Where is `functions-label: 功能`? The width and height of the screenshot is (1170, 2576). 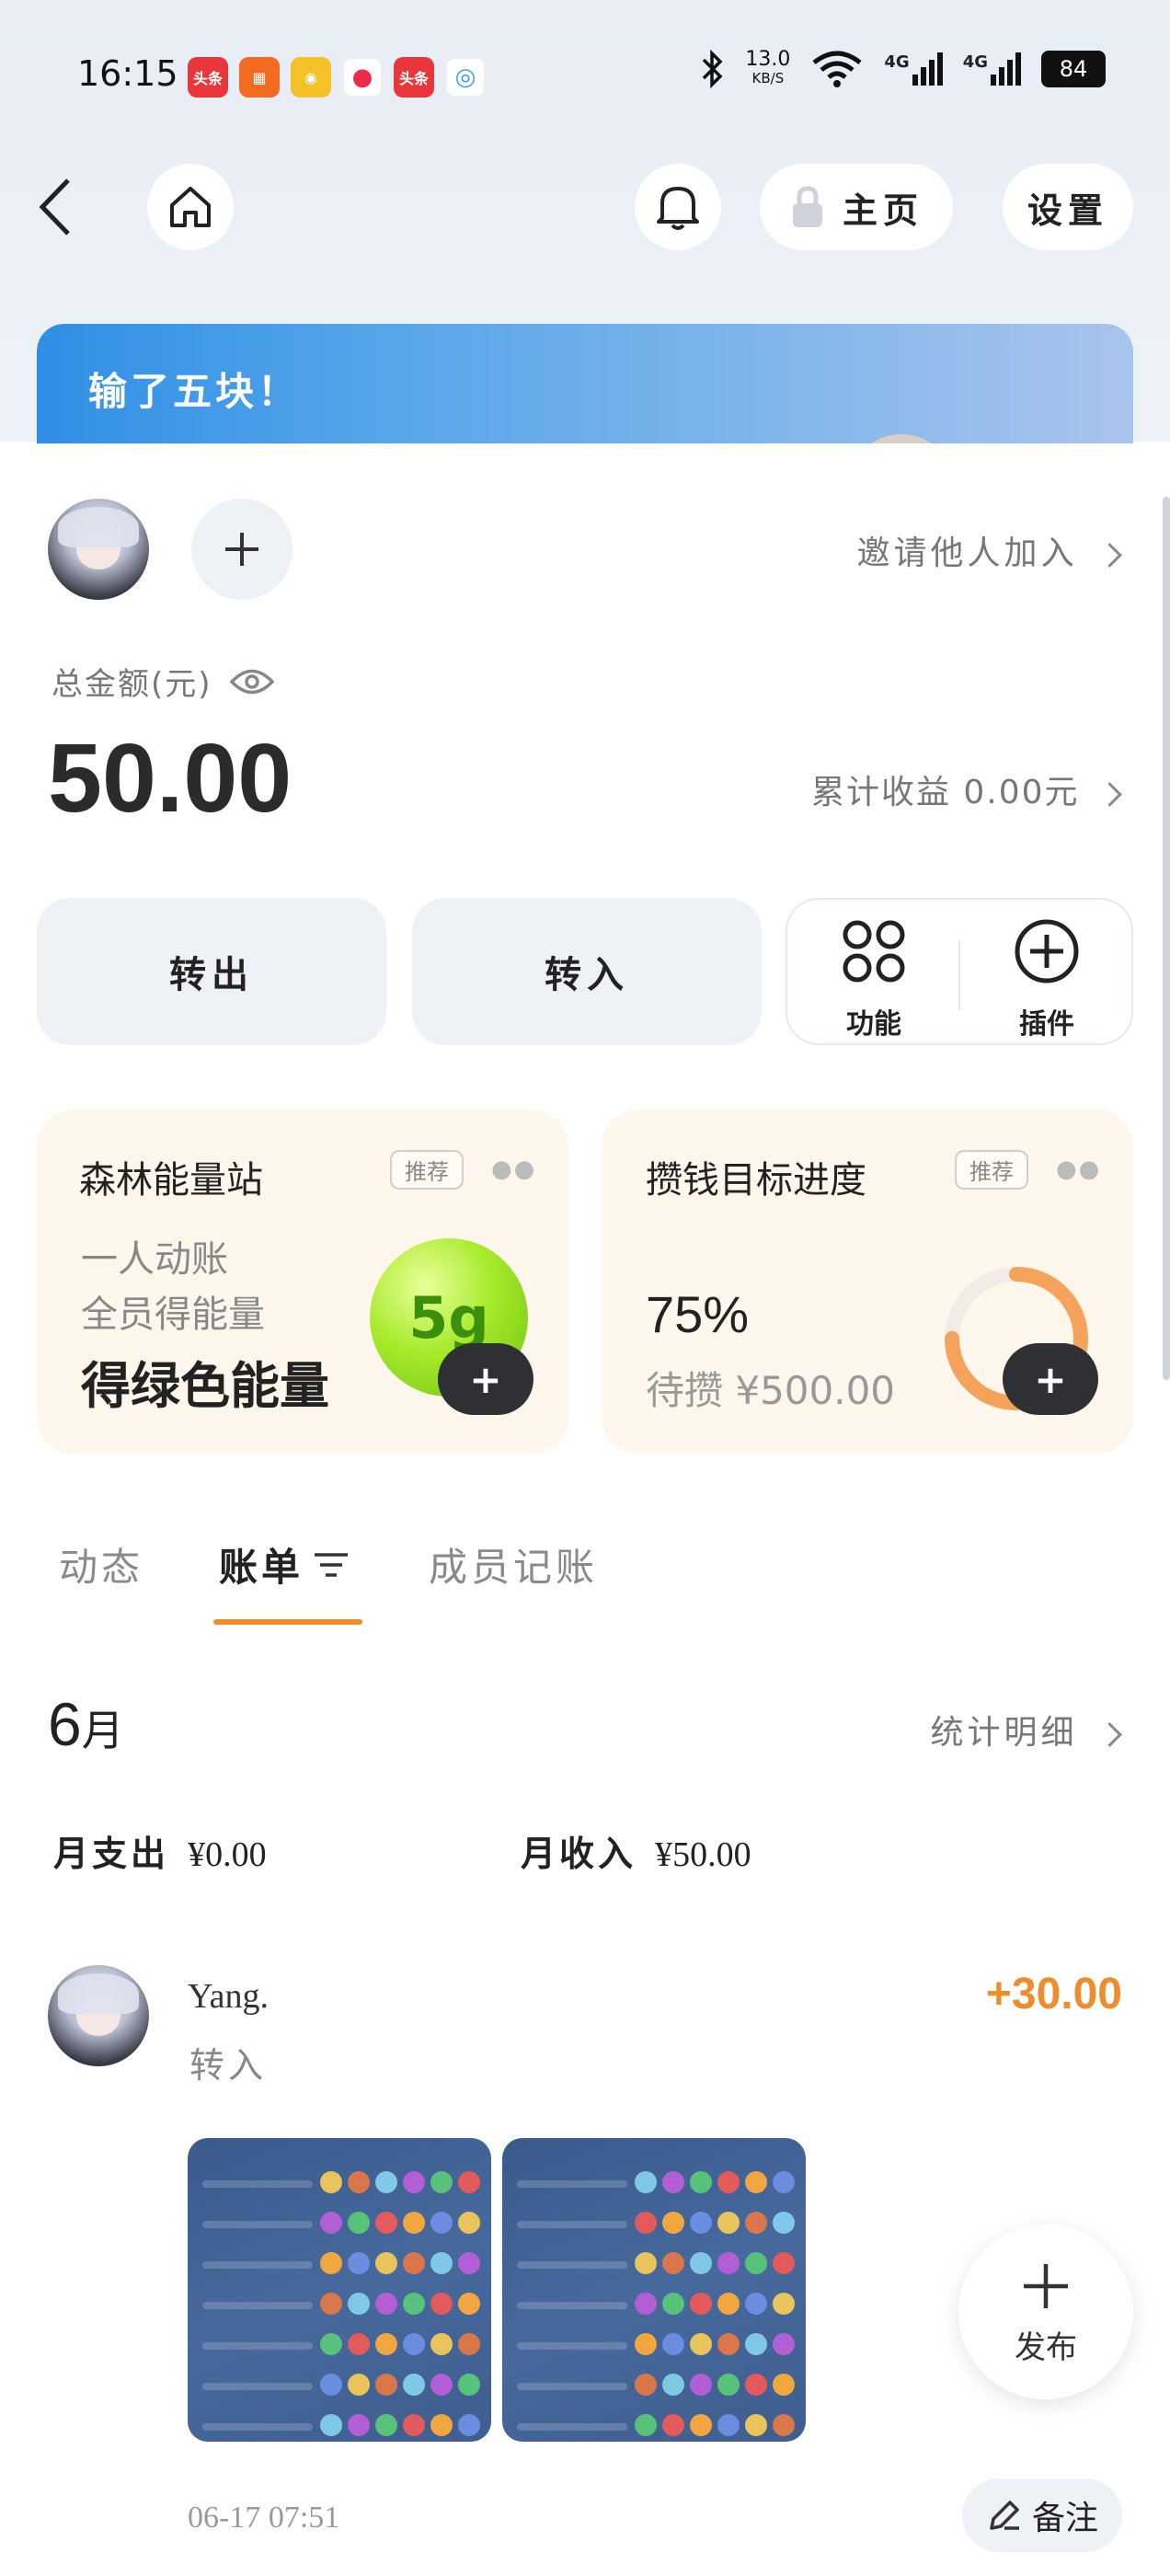 functions-label: 功能 is located at coordinates (873, 1024).